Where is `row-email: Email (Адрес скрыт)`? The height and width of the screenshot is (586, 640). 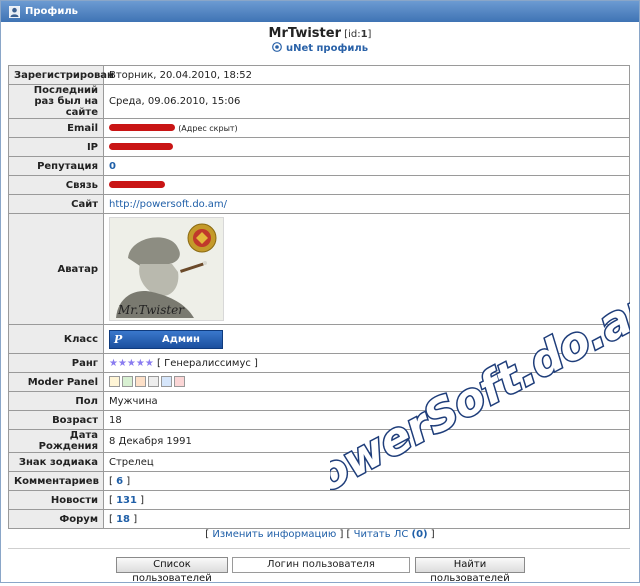 row-email: Email (Адрес скрыт) is located at coordinates (319, 128).